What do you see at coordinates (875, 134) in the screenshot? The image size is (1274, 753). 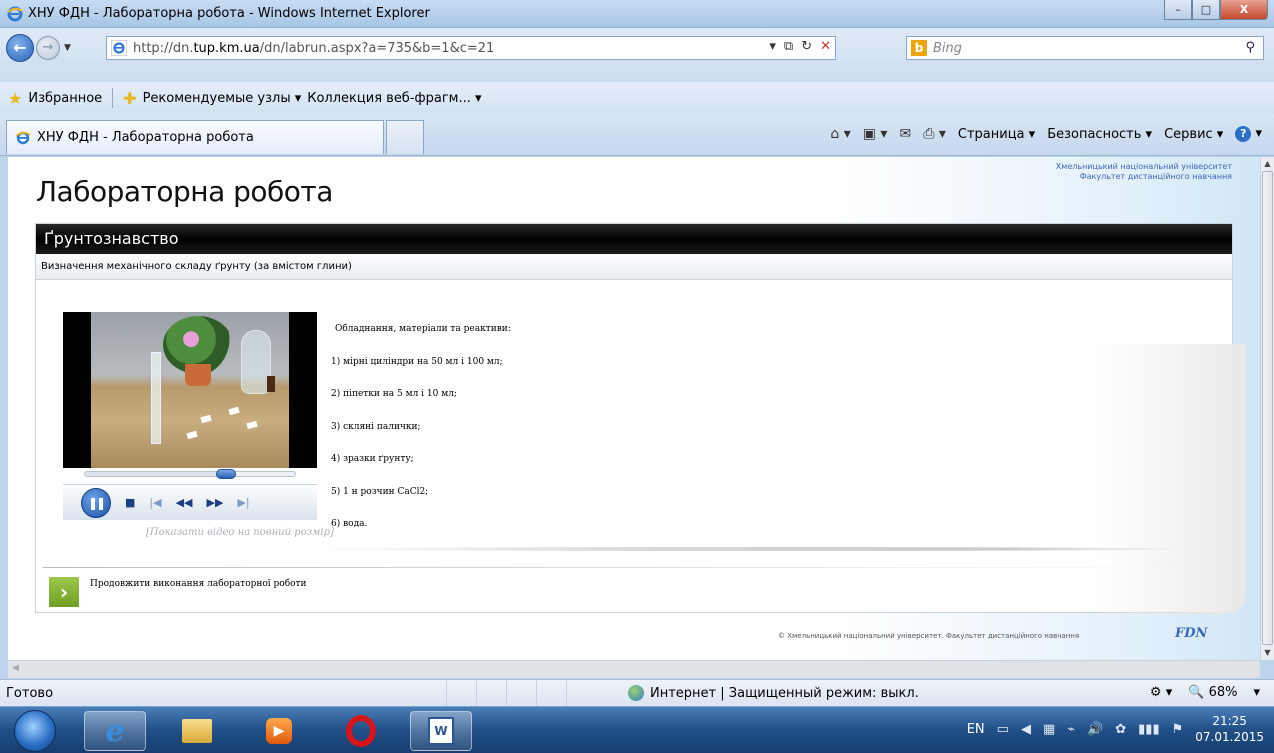 I see `feeds-icon: ▣ ▾` at bounding box center [875, 134].